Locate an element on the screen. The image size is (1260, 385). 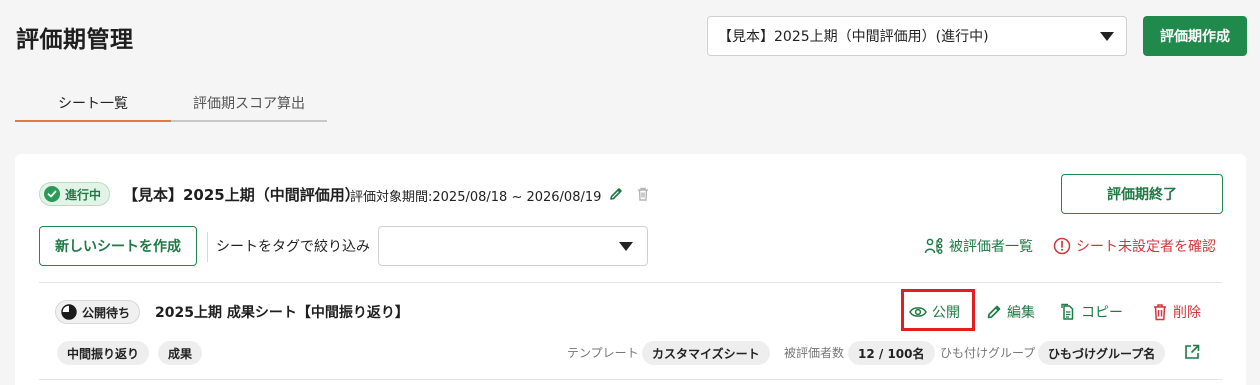
evaluatees-link: 被評価者一覧 is located at coordinates (978, 246).